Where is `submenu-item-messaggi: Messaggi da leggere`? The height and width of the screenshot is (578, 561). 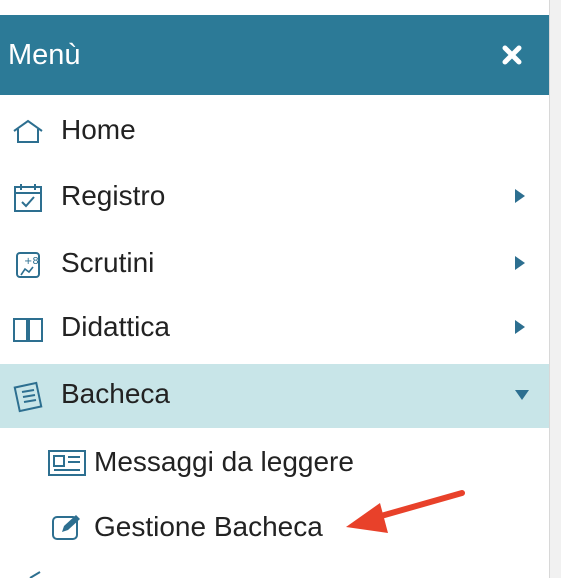
submenu-item-messaggi: Messaggi da leggere is located at coordinates (274, 462).